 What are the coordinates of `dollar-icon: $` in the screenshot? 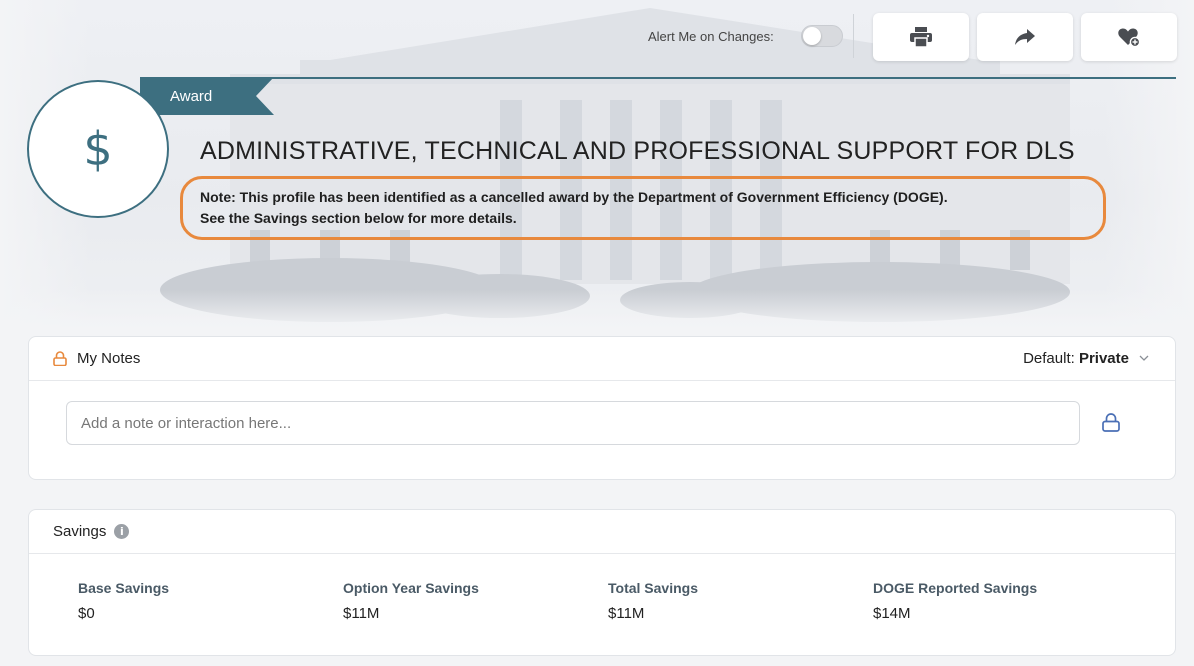 It's located at (98, 149).